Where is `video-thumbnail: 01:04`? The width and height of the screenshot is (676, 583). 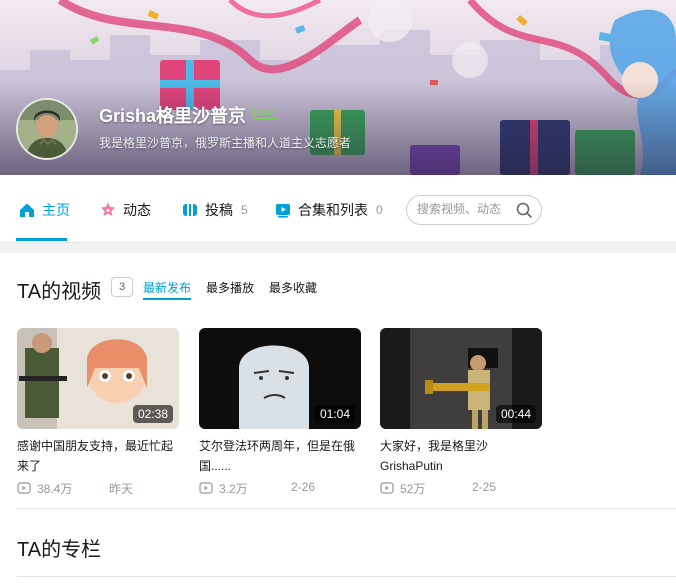 video-thumbnail: 01:04 is located at coordinates (280, 378).